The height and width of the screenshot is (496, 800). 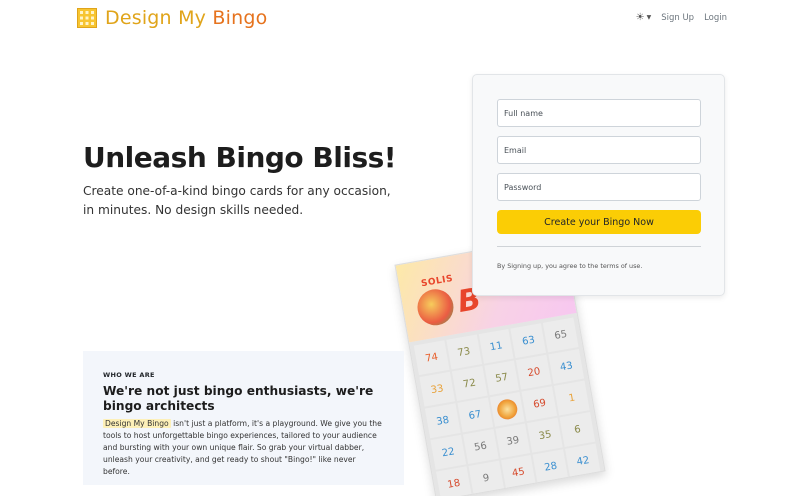 What do you see at coordinates (572, 398) in the screenshot?
I see `bingo-cell: 1` at bounding box center [572, 398].